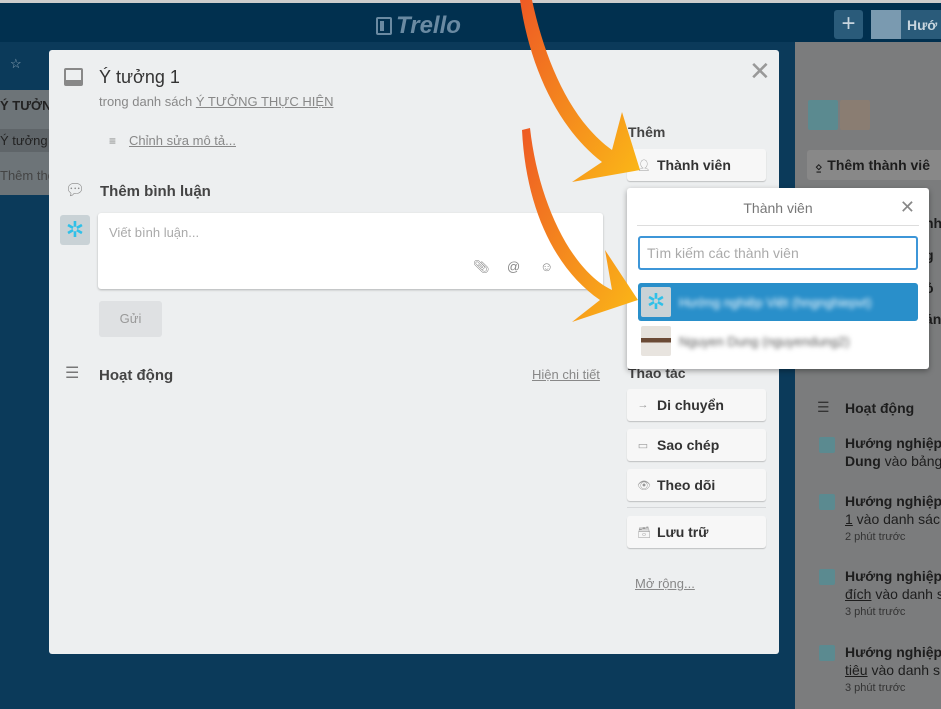 Image resolution: width=941 pixels, height=709 pixels. What do you see at coordinates (644, 485) in the screenshot?
I see `eye-icon: 👁︎` at bounding box center [644, 485].